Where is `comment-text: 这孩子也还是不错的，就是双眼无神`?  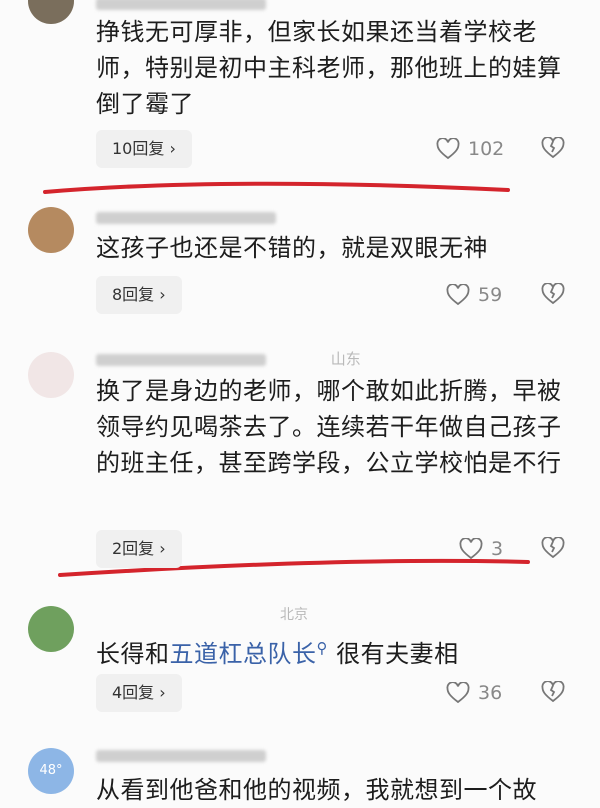 comment-text: 这孩子也还是不错的，就是双眼无神 is located at coordinates (292, 248).